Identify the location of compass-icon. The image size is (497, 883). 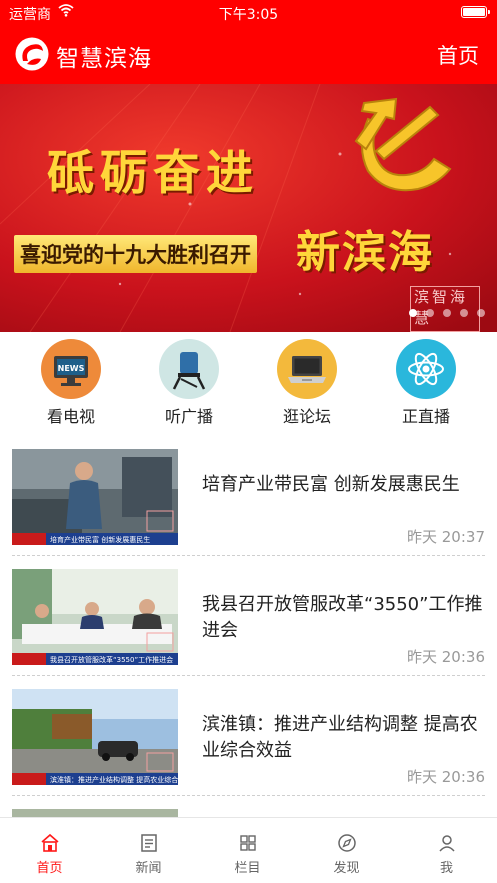
(346, 843).